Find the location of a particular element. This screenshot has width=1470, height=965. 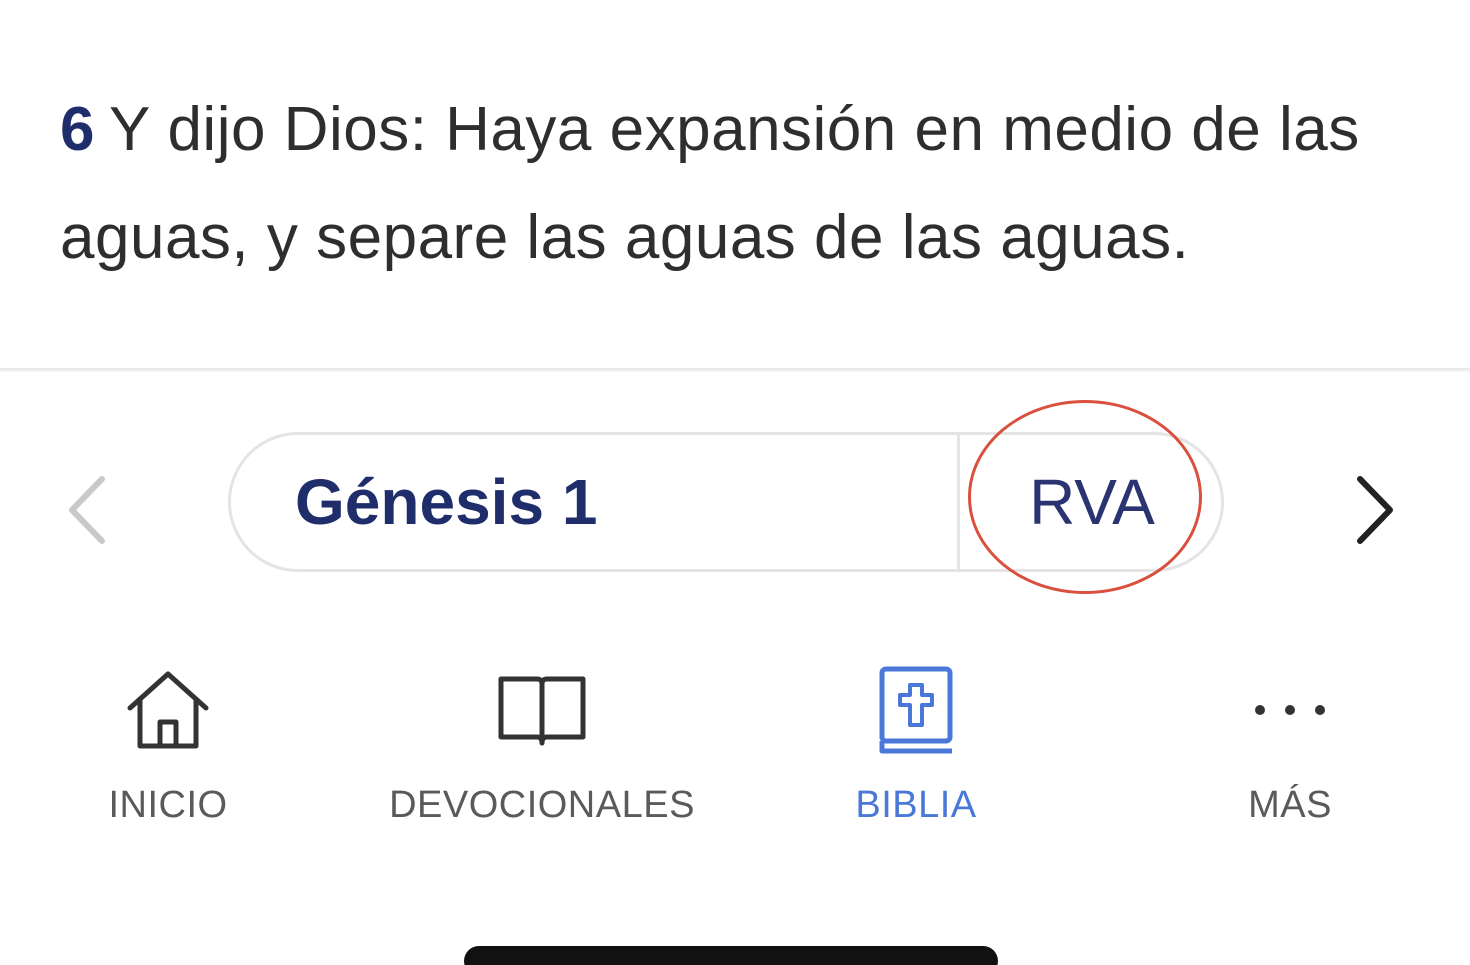

chapter-version-selector: Génesis 1 RVA is located at coordinates (726, 502).